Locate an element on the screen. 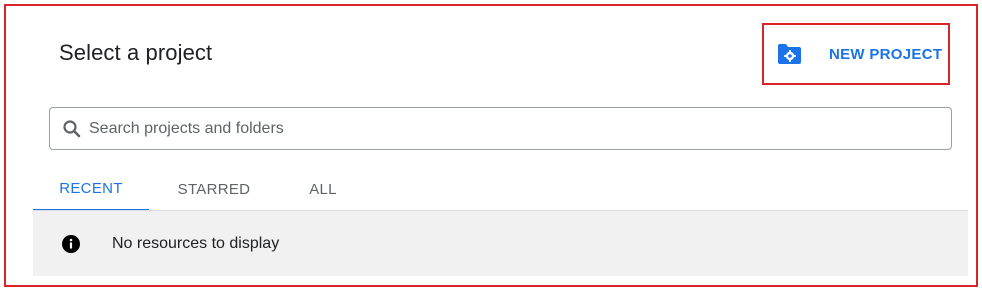 The height and width of the screenshot is (291, 982). empty-state-message: No resources to display is located at coordinates (196, 243).